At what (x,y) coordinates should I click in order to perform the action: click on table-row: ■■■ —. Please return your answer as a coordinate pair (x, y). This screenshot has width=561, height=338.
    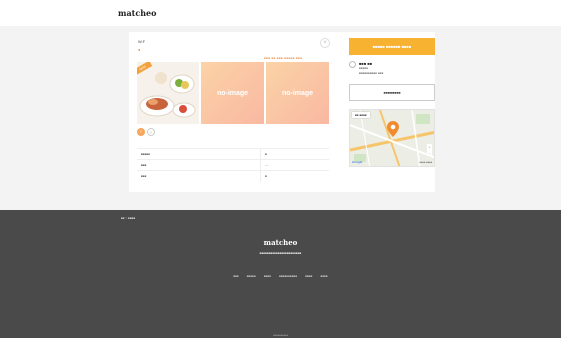
    Looking at the image, I should click on (233, 165).